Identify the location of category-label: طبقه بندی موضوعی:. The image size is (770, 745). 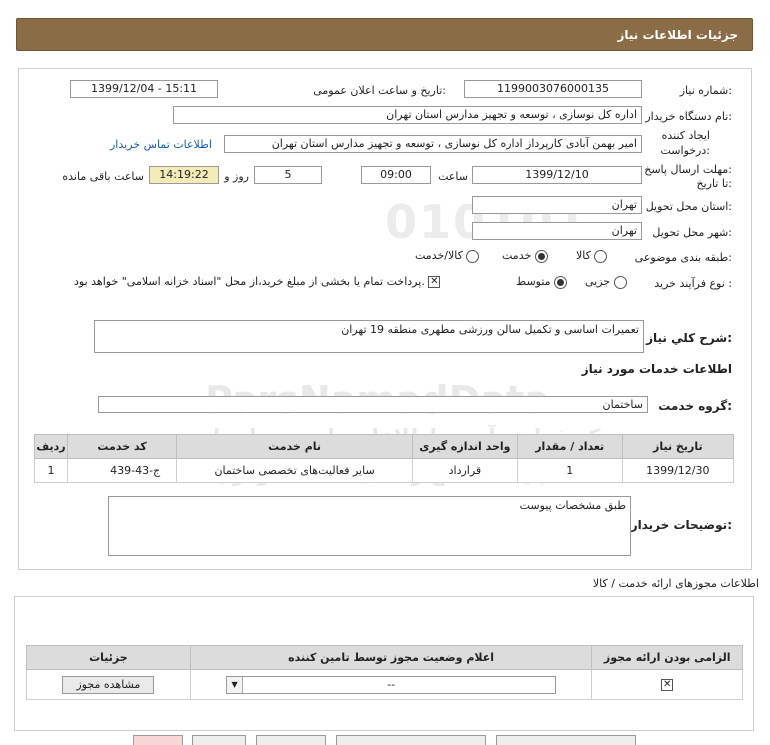
(683, 257).